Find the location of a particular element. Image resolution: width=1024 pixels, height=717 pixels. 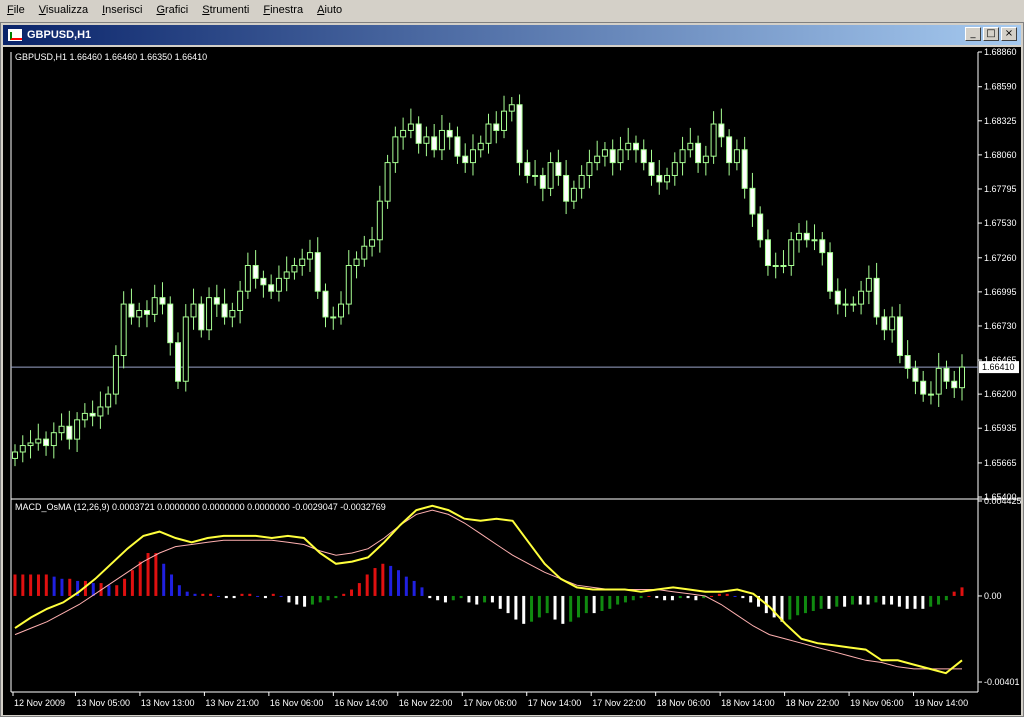

menu-aiuto: Aiuto is located at coordinates (329, 10).